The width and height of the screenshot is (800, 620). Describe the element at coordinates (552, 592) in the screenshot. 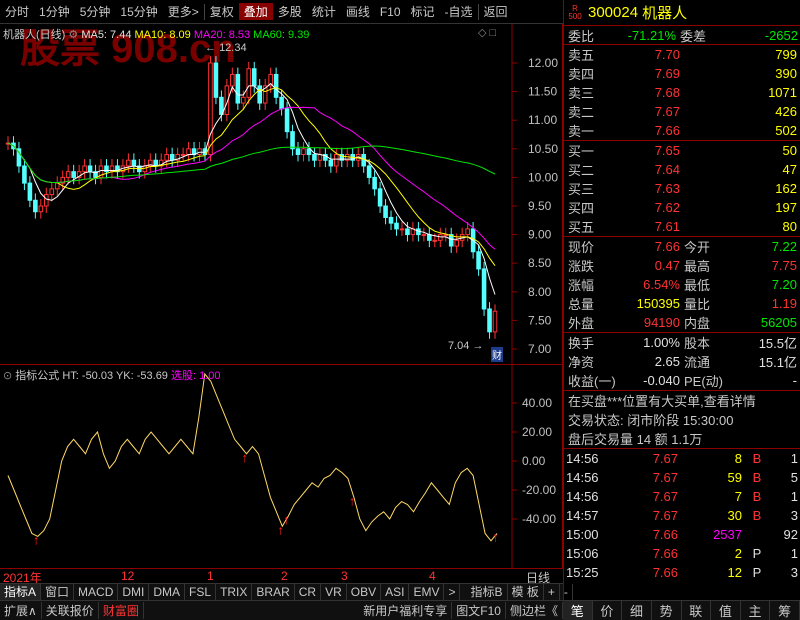

I see `indicator-tab: +` at that location.